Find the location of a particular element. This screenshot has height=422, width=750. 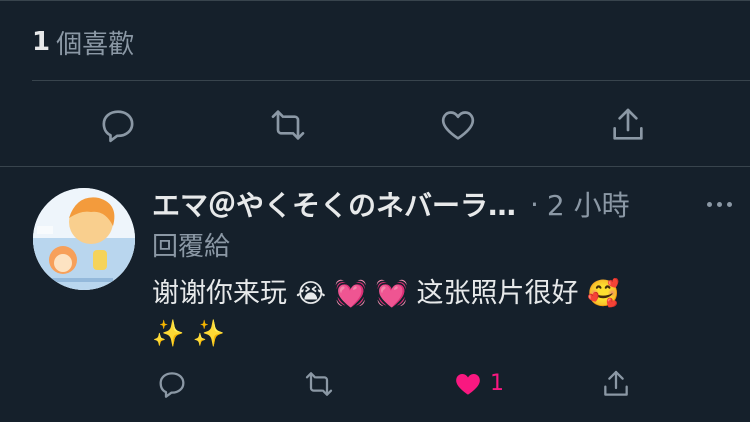

more-options-icon is located at coordinates (719, 204).